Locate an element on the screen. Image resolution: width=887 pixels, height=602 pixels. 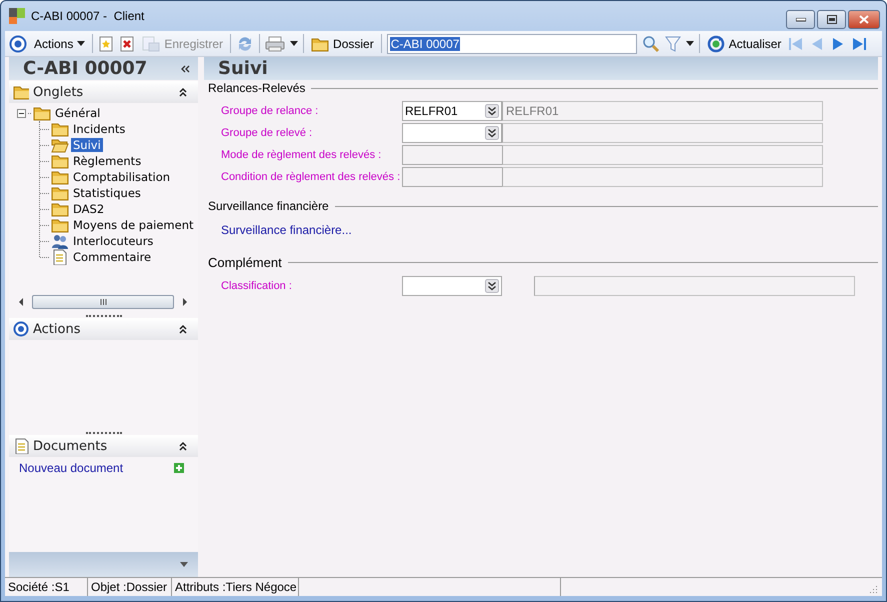
scrollbar-thumb is located at coordinates (103, 302).